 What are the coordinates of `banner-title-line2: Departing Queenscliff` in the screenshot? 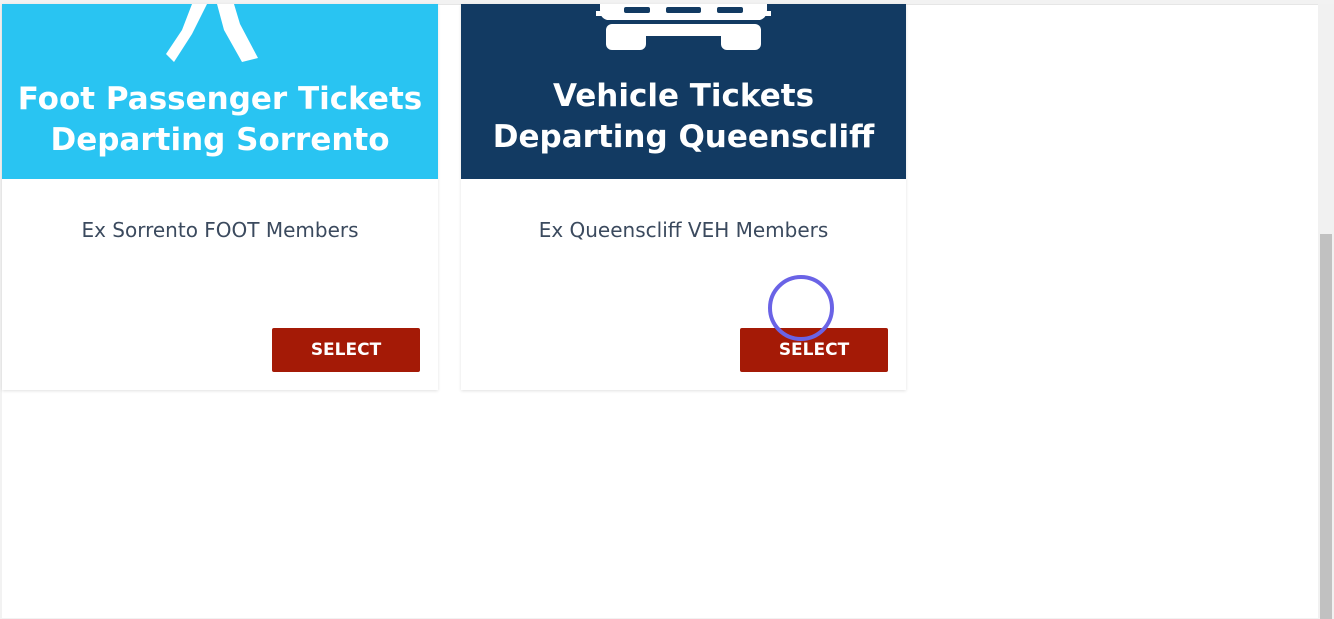 It's located at (683, 137).